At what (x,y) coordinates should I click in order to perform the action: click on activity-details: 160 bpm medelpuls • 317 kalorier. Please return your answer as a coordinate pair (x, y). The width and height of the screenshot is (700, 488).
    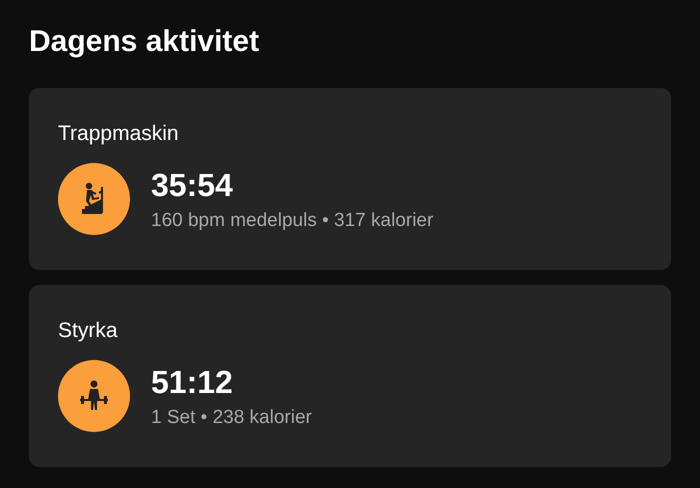
    Looking at the image, I should click on (292, 221).